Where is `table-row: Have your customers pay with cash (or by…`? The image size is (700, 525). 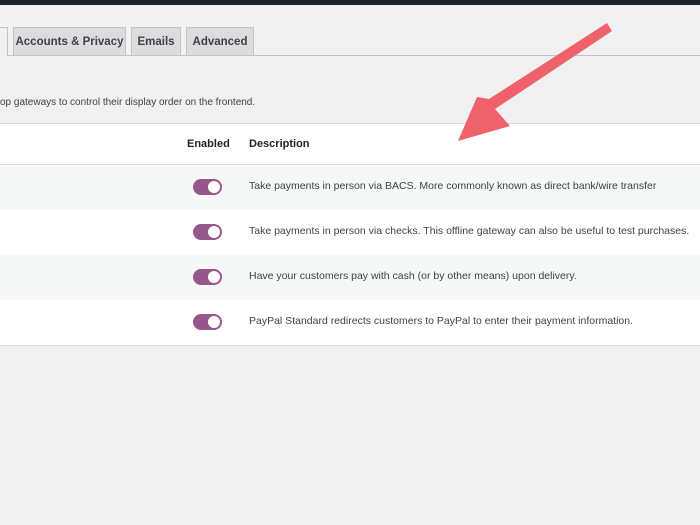 table-row: Have your customers pay with cash (or by… is located at coordinates (350, 277).